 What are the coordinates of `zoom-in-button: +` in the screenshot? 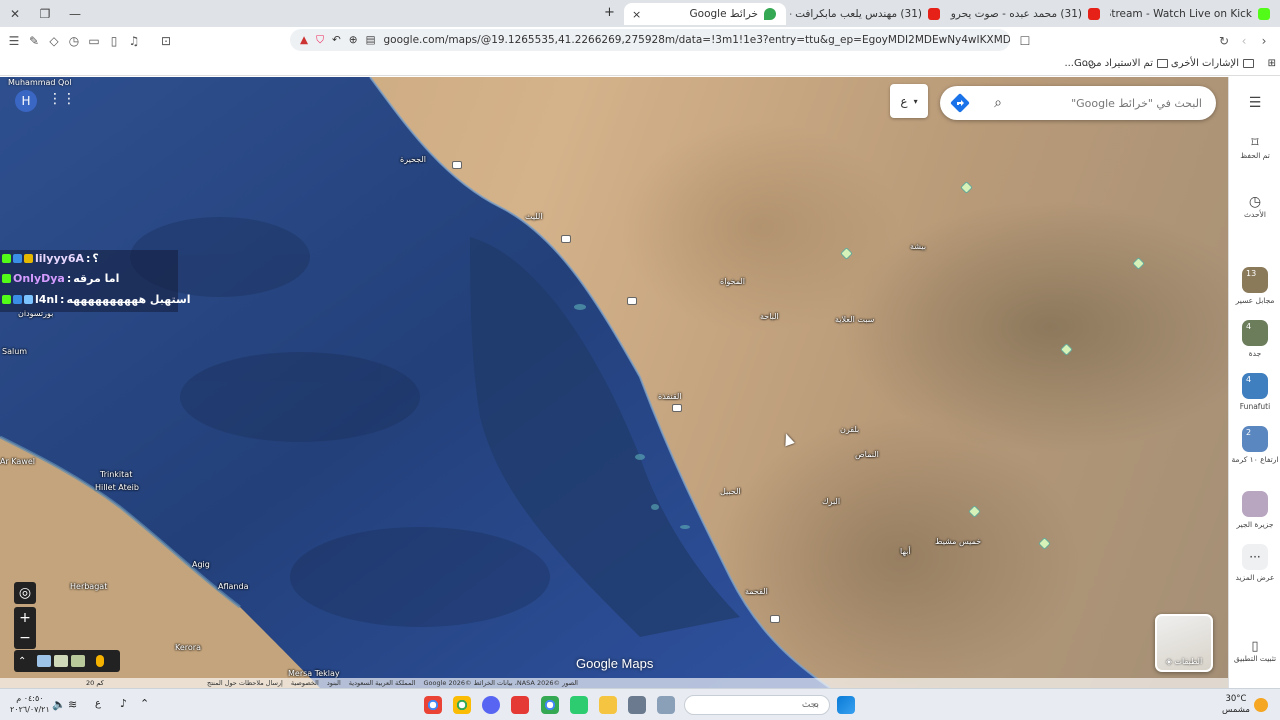 It's located at (25, 618).